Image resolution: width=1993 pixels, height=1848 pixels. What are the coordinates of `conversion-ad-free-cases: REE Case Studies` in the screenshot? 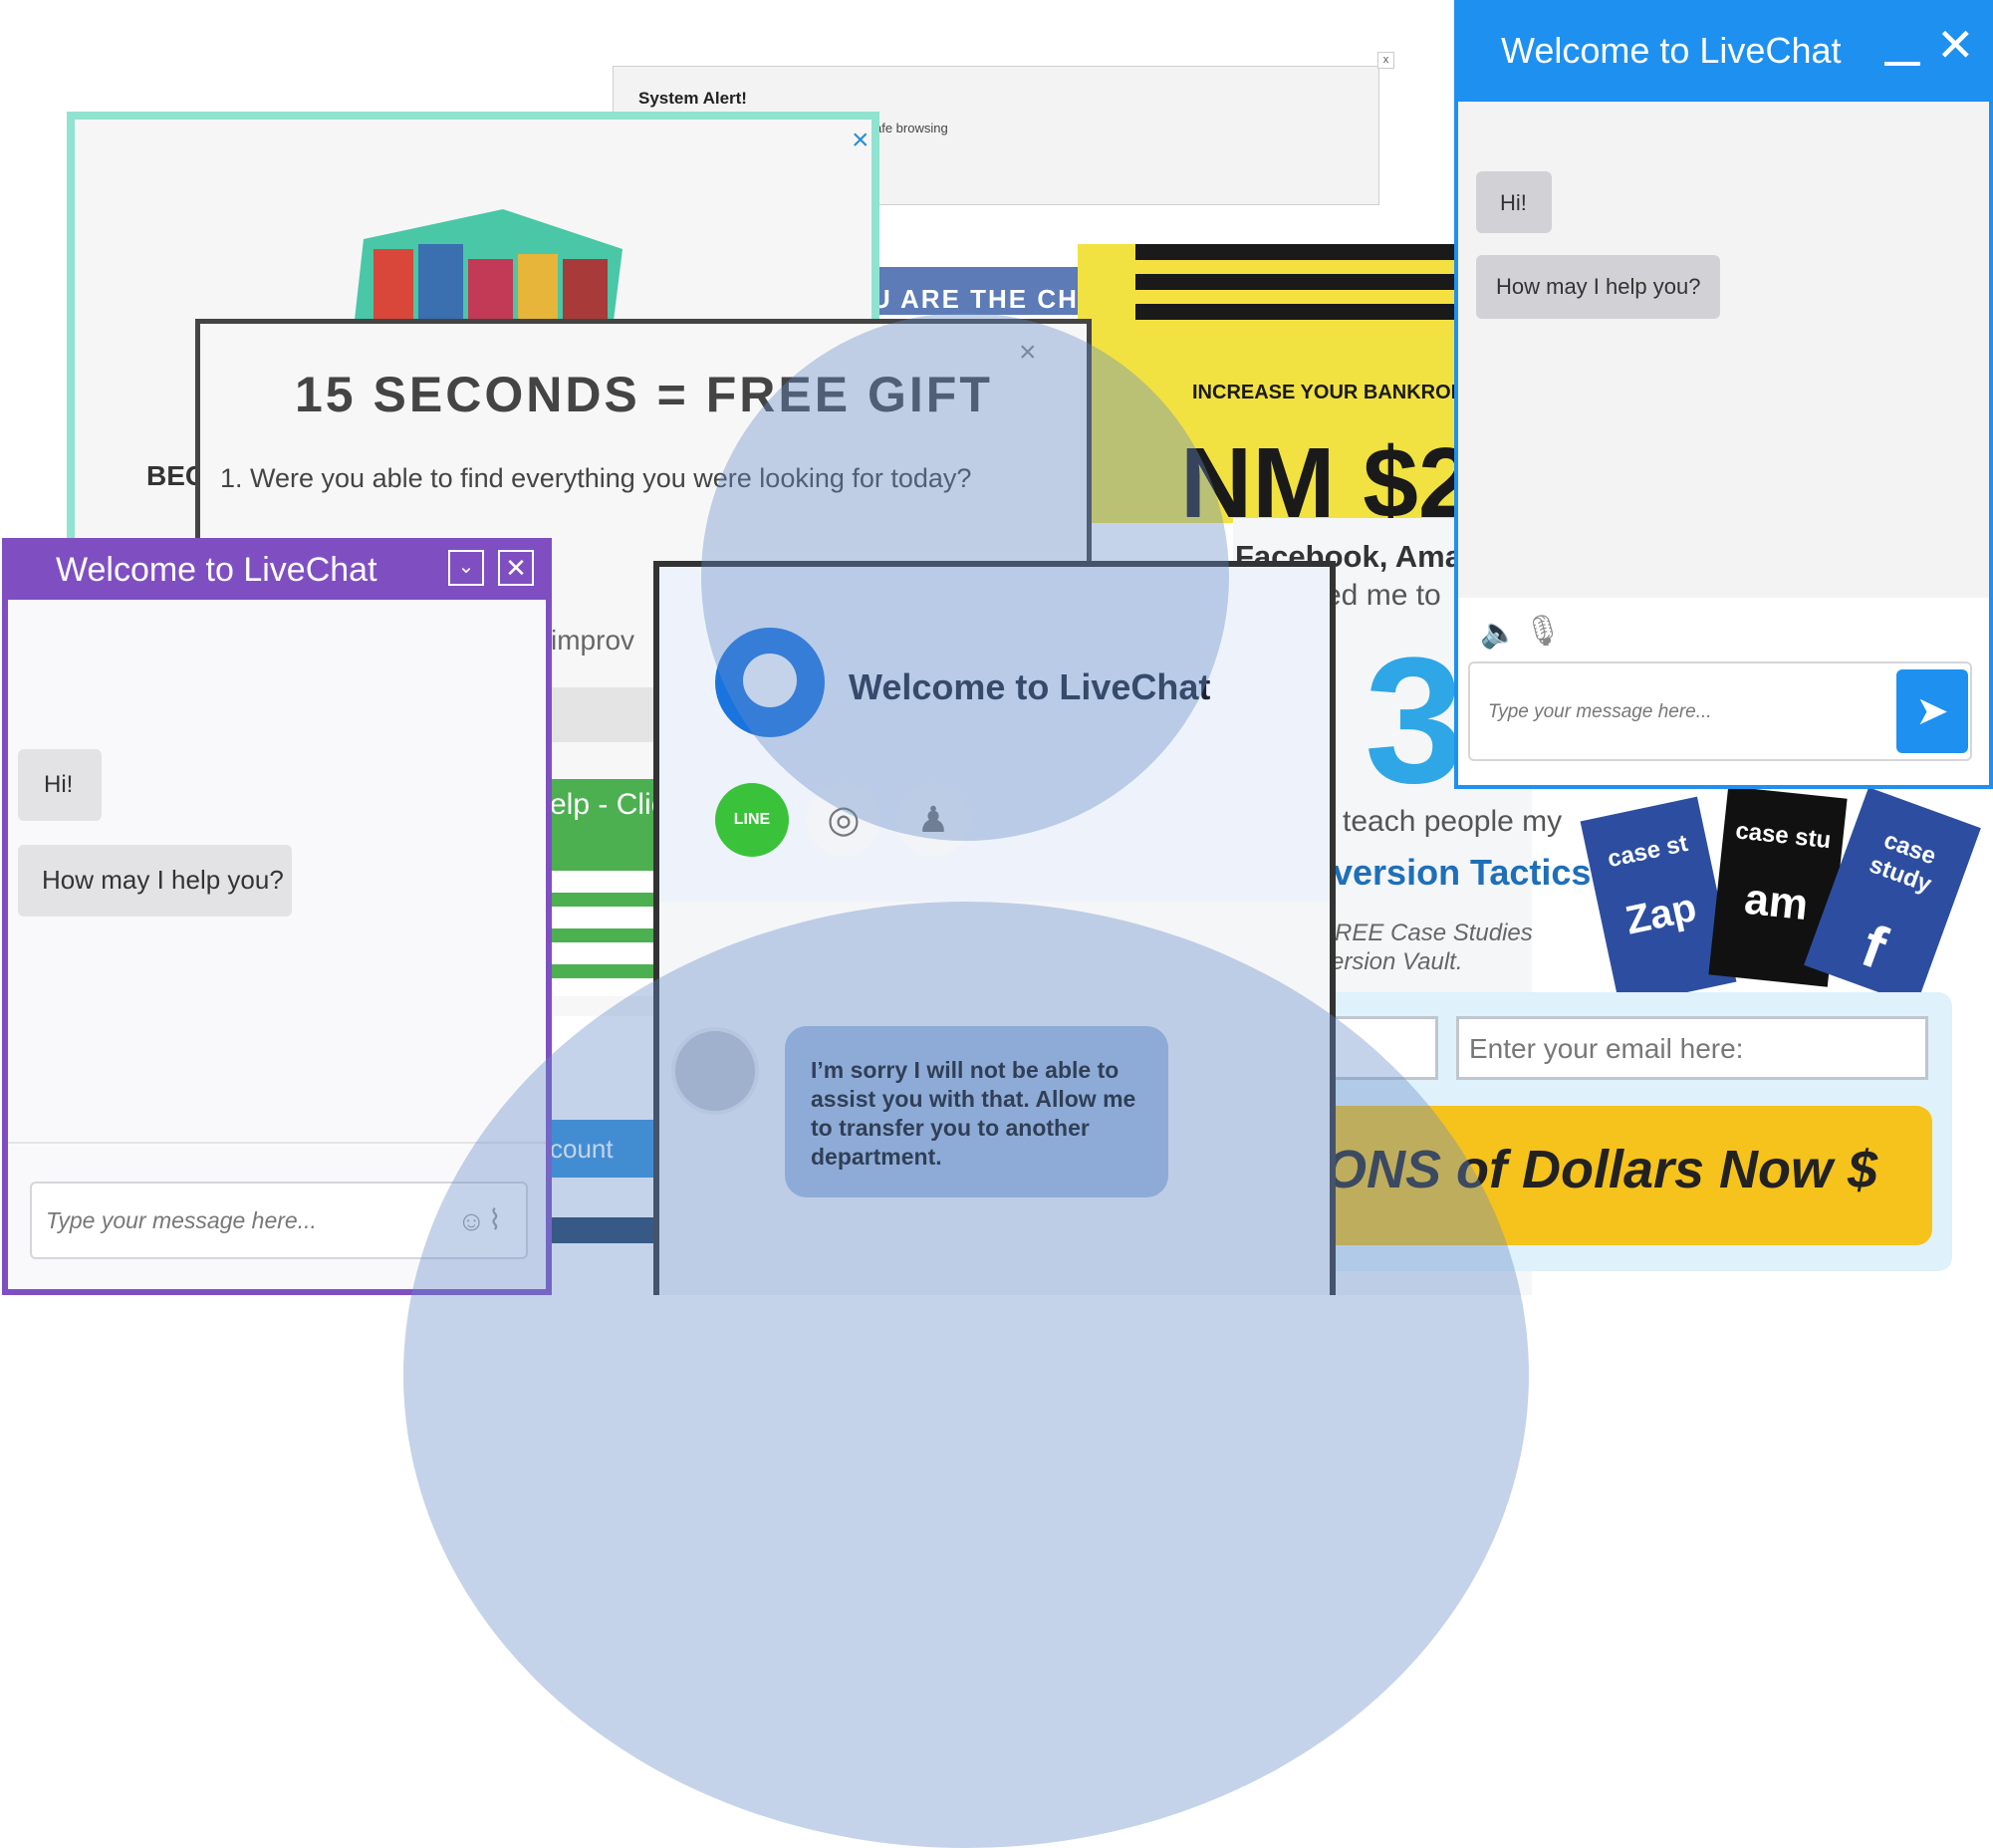 It's located at (1434, 933).